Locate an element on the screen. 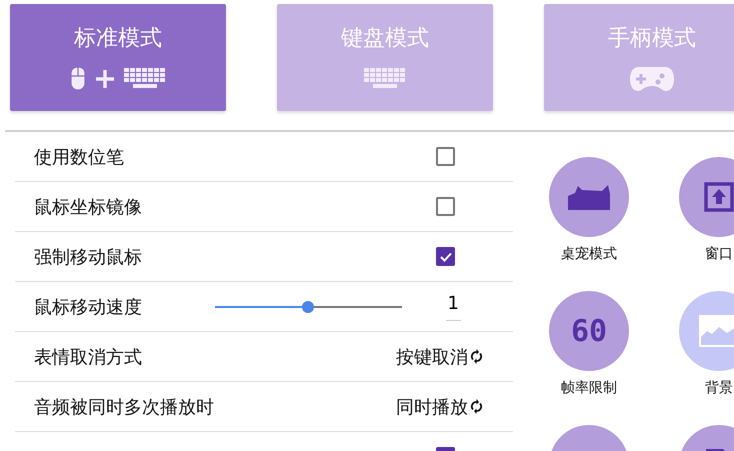 This screenshot has height=451, width=734. setting-label: 强制移动鼠标 is located at coordinates (88, 257).